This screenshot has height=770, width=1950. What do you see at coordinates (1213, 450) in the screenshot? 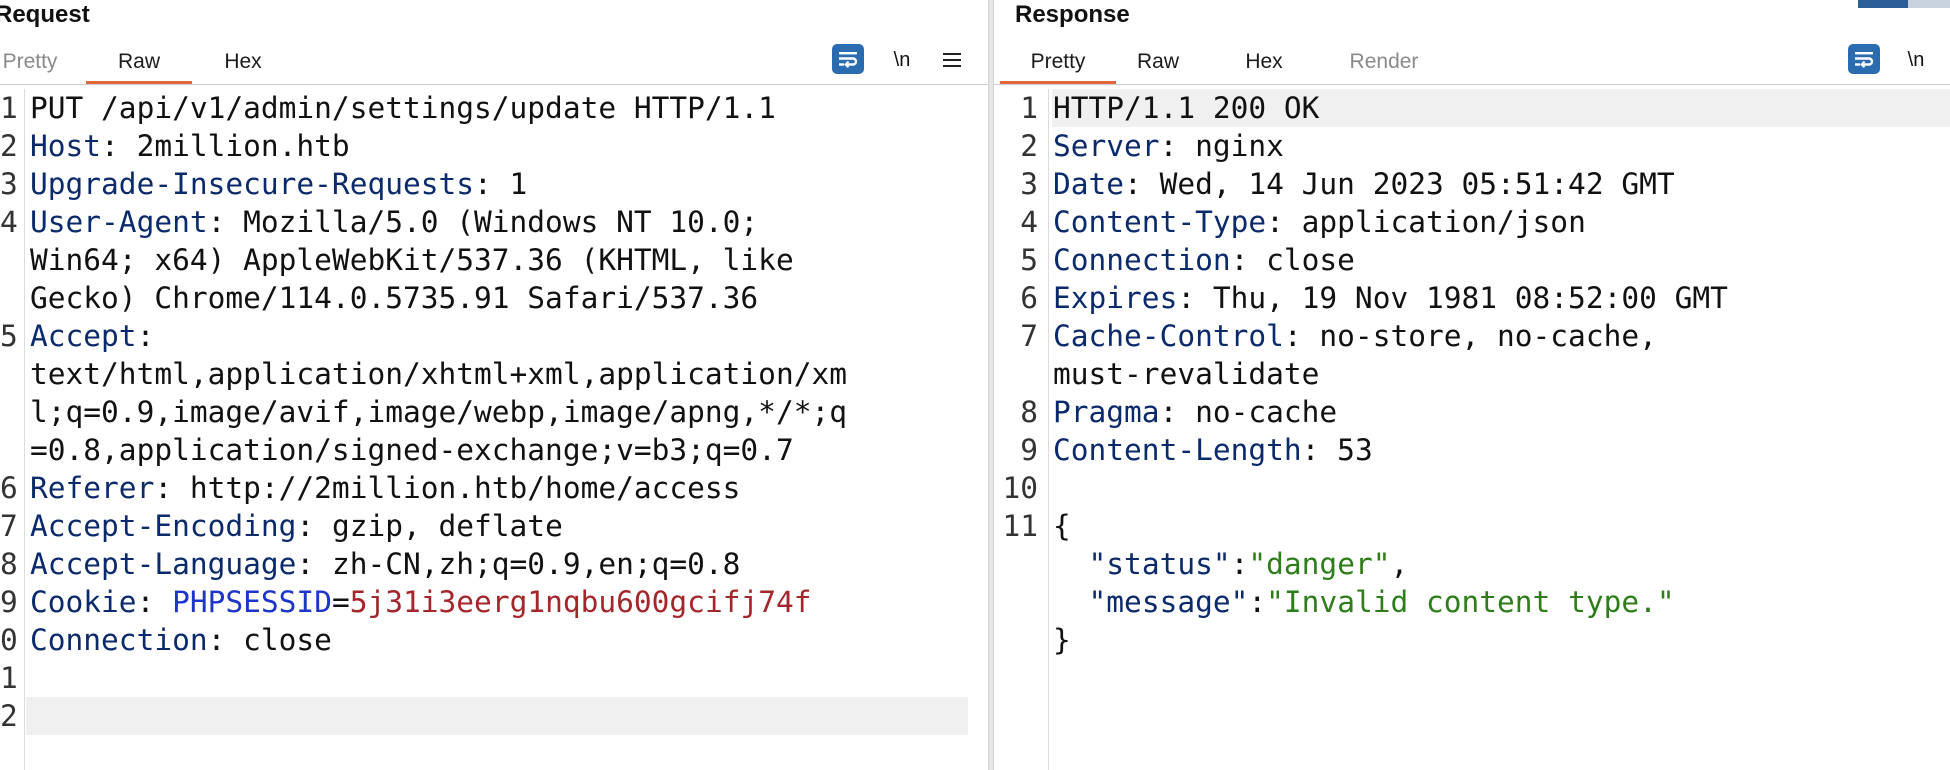
I see `line-text: Content-Length: 53` at bounding box center [1213, 450].